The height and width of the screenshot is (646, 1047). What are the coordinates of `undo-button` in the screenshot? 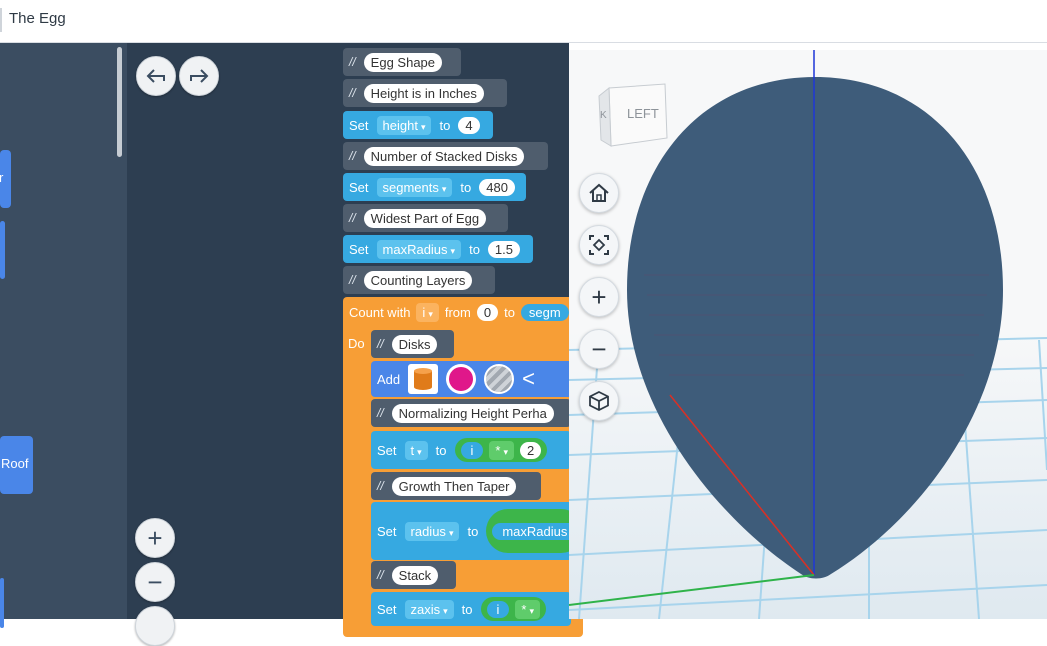 It's located at (156, 76).